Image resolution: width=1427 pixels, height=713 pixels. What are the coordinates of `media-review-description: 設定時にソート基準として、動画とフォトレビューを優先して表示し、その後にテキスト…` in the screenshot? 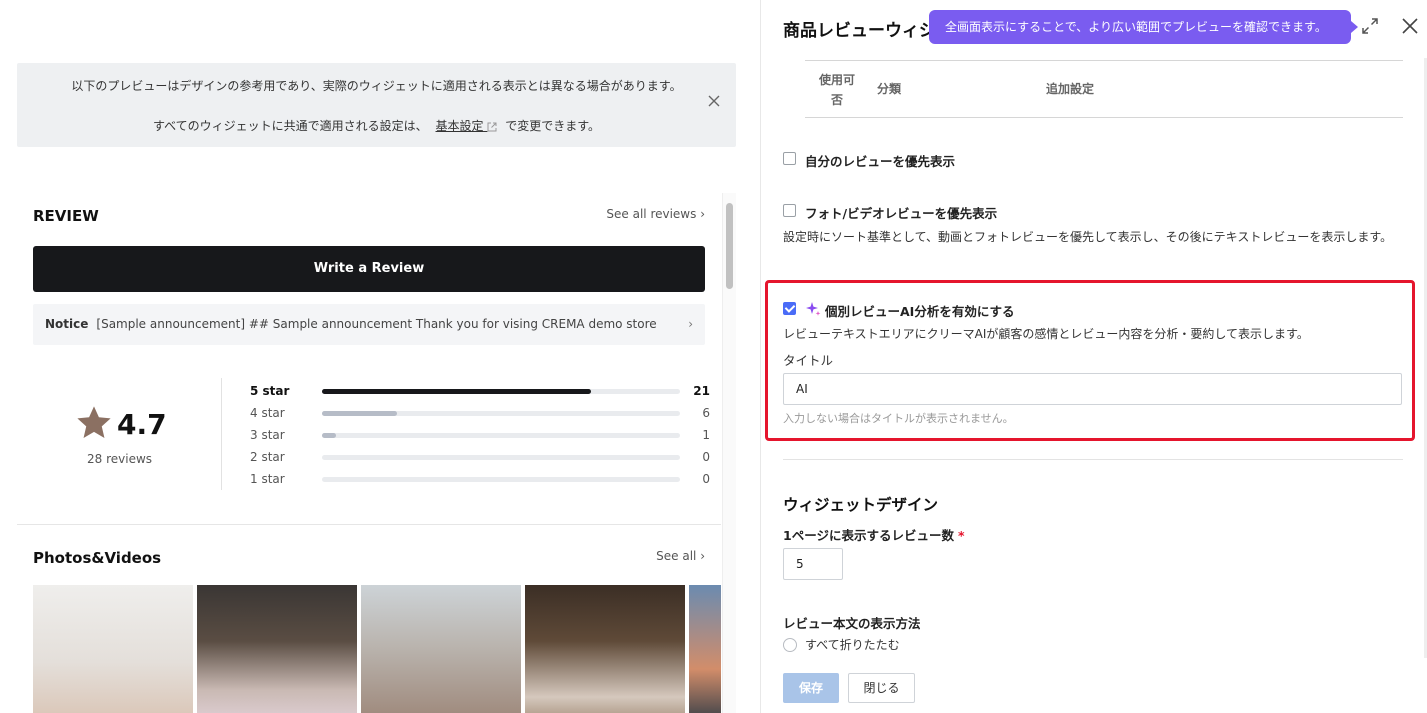 It's located at (1088, 237).